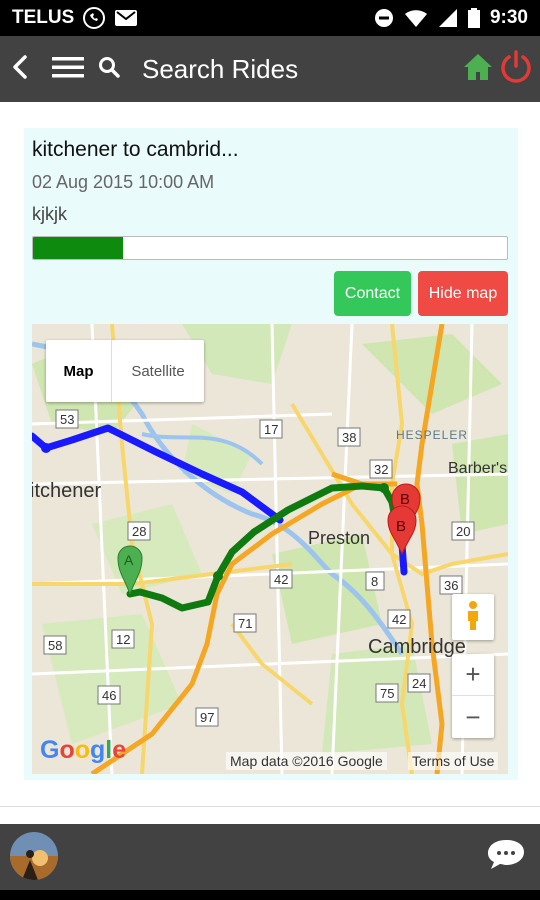 This screenshot has width=540, height=900. Describe the element at coordinates (270, 857) in the screenshot. I see `bottom-bar` at that location.